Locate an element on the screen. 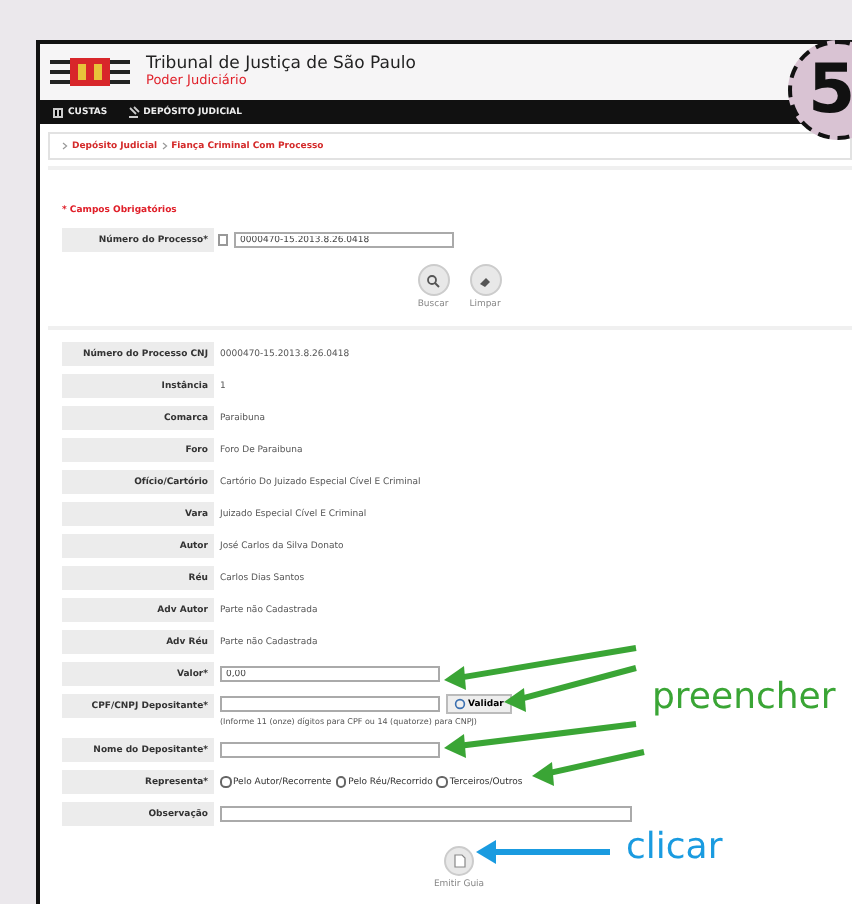 The width and height of the screenshot is (852, 904). arrow is located at coordinates (543, 852).